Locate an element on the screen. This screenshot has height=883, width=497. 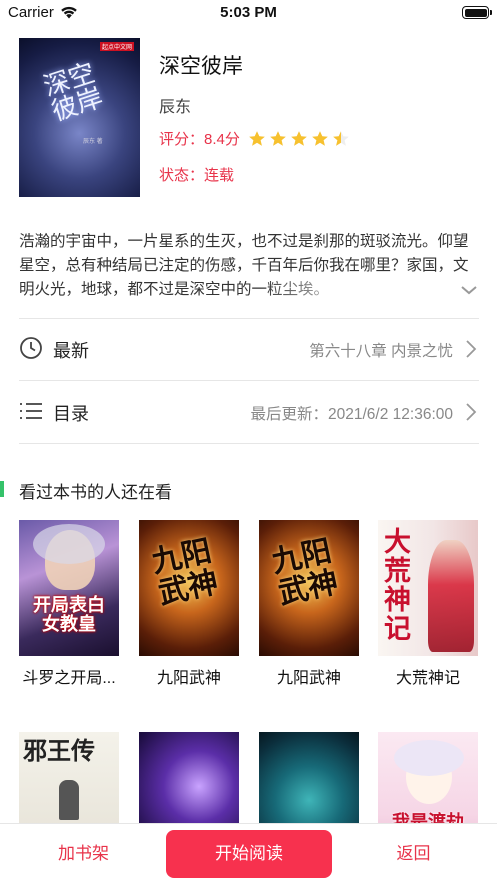
recommend-book-title: 大荒神记 is located at coordinates (427, 678).